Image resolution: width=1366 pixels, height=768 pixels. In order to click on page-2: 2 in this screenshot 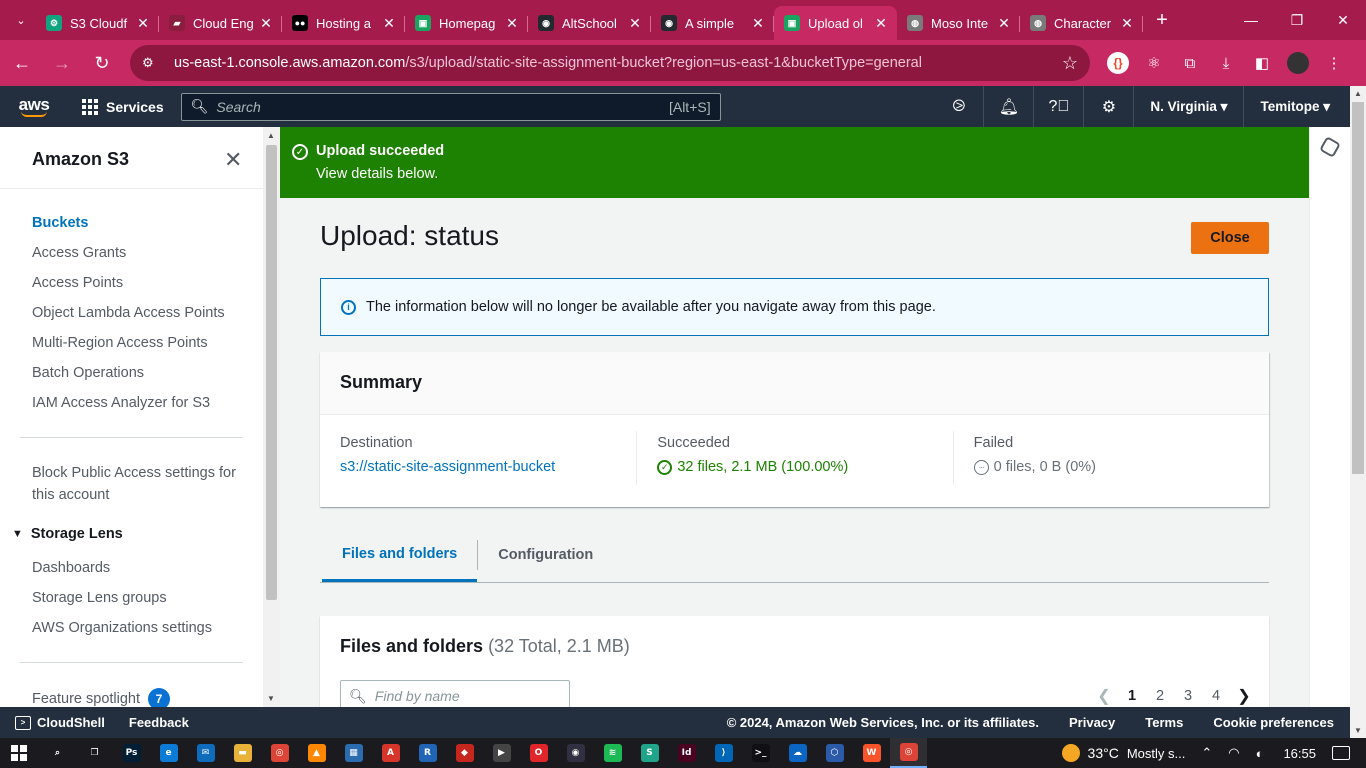, I will do `click(1160, 696)`.